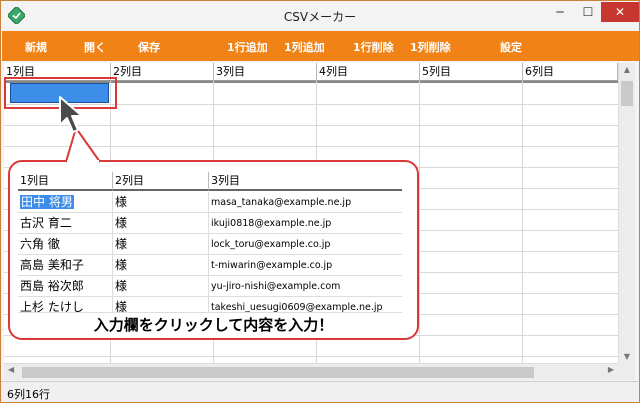 The image size is (640, 403). What do you see at coordinates (36, 47) in the screenshot?
I see `menu-new: 新規` at bounding box center [36, 47].